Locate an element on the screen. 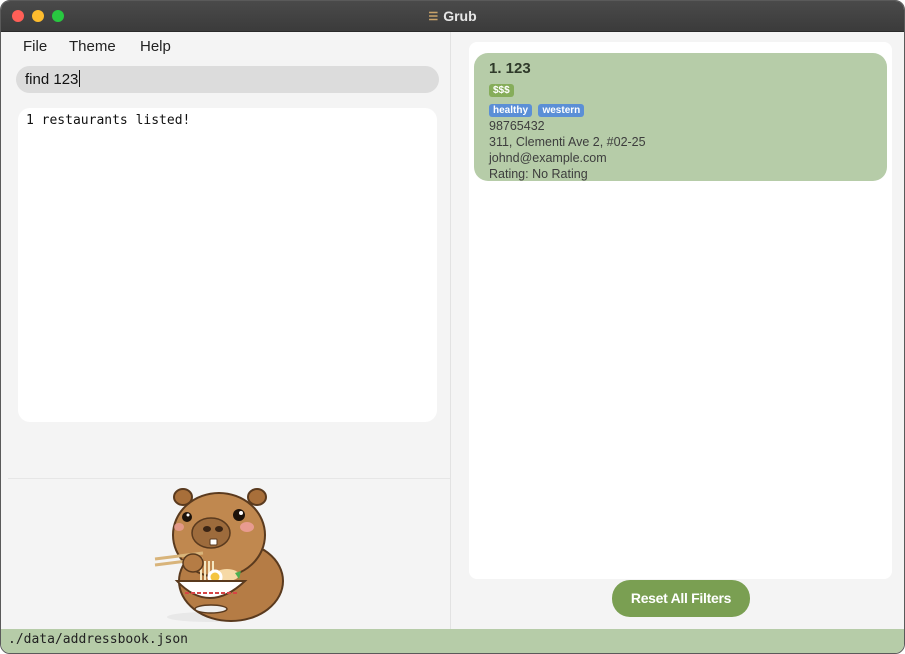  menu-file: File is located at coordinates (35, 46).